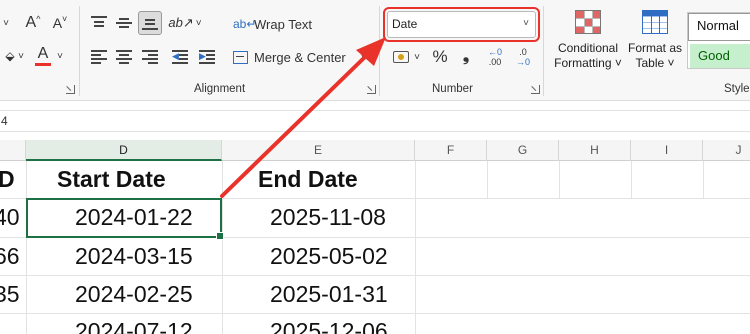 The height and width of the screenshot is (334, 750). I want to click on column-header-i: I, so click(667, 150).